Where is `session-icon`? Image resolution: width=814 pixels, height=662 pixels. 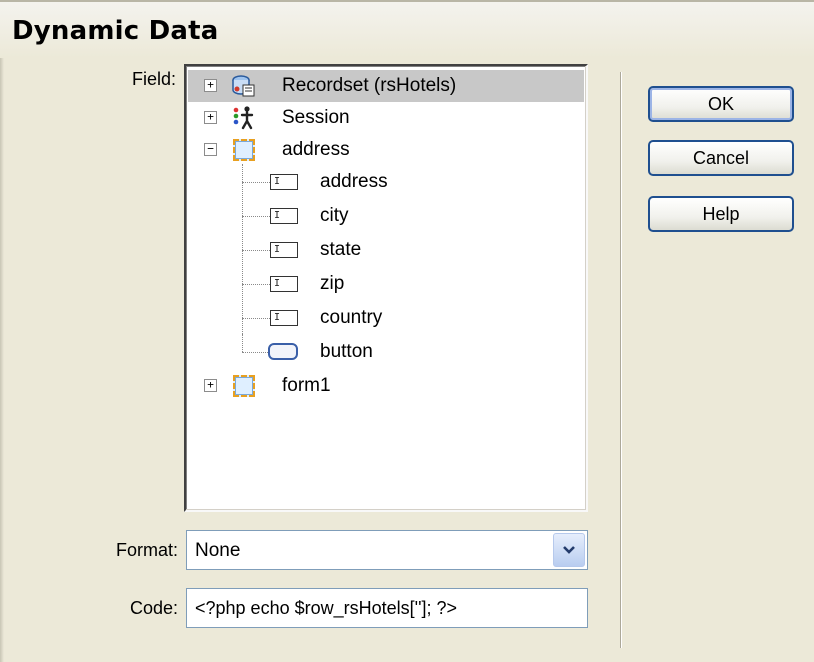
session-icon is located at coordinates (243, 118).